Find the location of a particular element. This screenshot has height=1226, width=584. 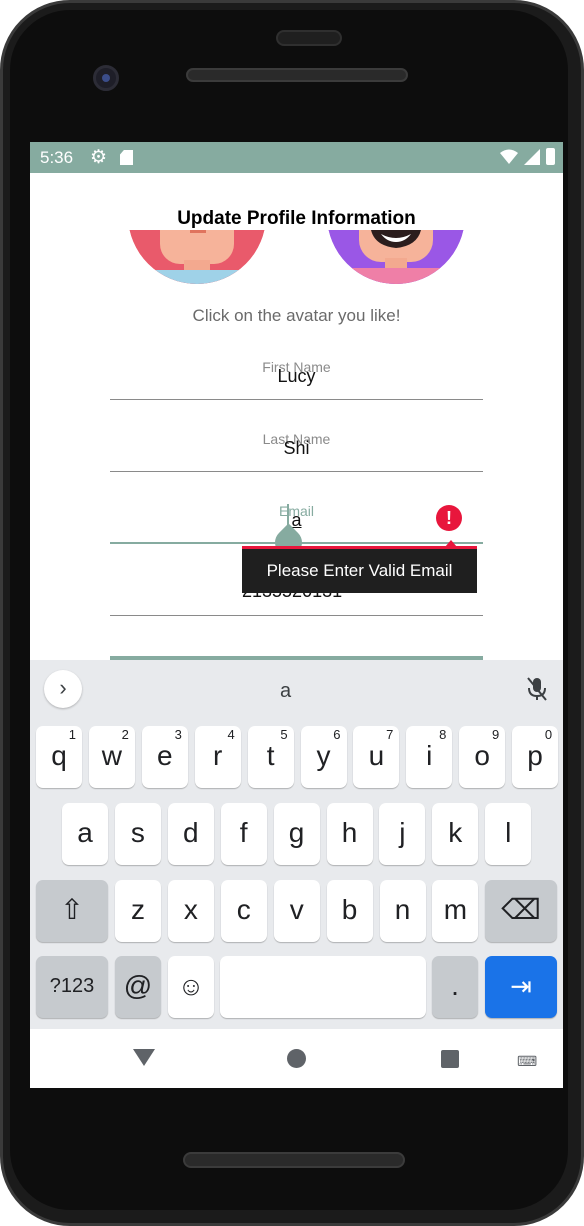

status-time: 5:36 is located at coordinates (57, 157).